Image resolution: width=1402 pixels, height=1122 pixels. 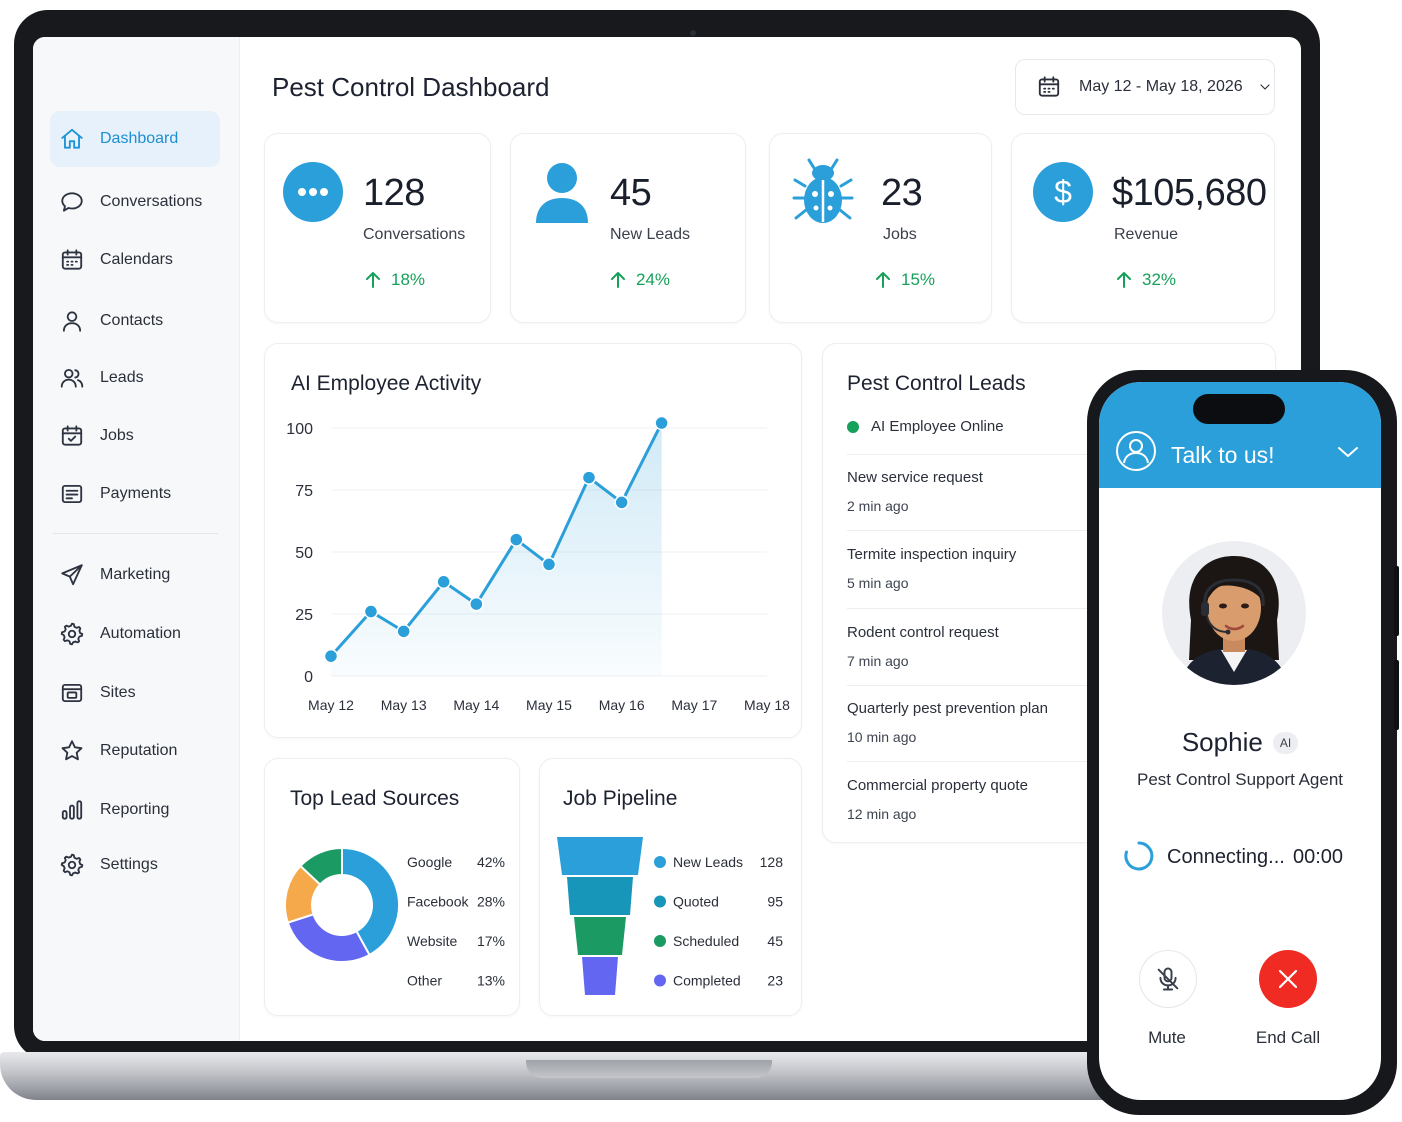 I want to click on dollar-icon: $, so click(x=1063, y=192).